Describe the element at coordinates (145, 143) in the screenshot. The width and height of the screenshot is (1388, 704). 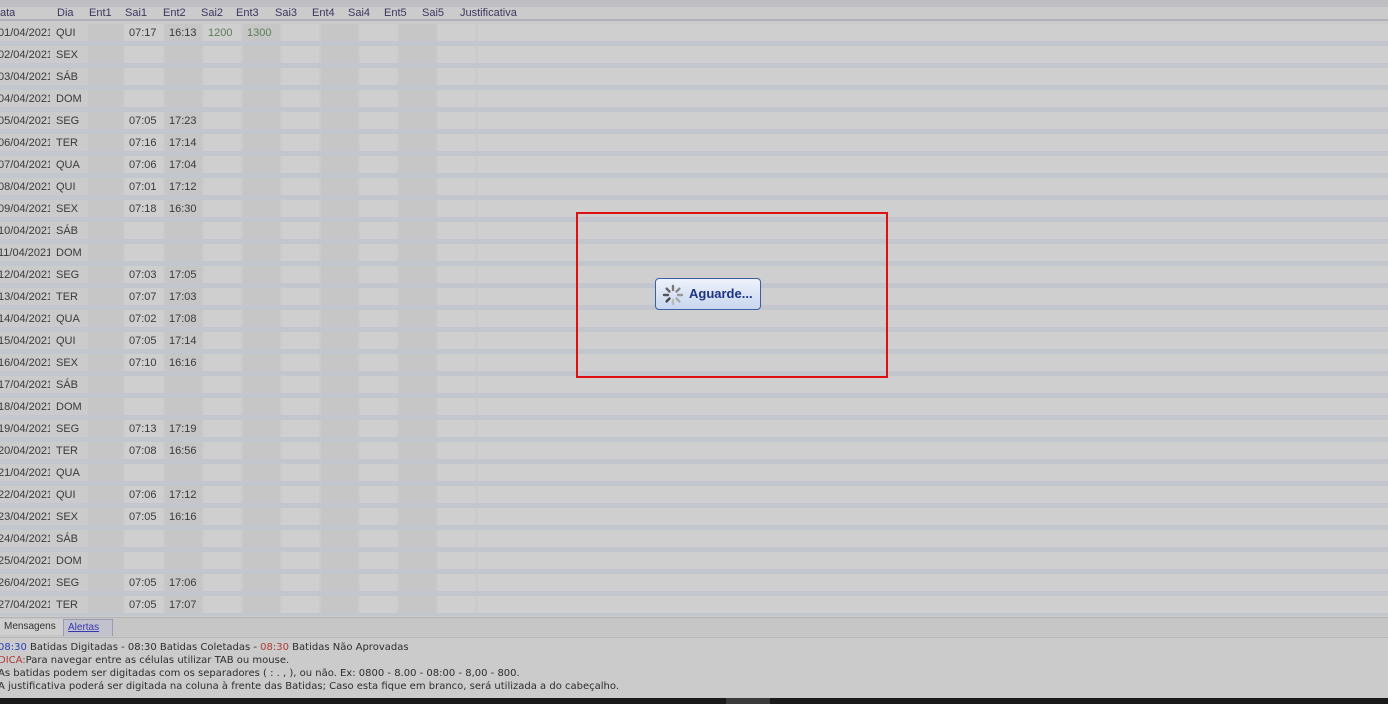
I see `cell-sai1: 07:16` at that location.